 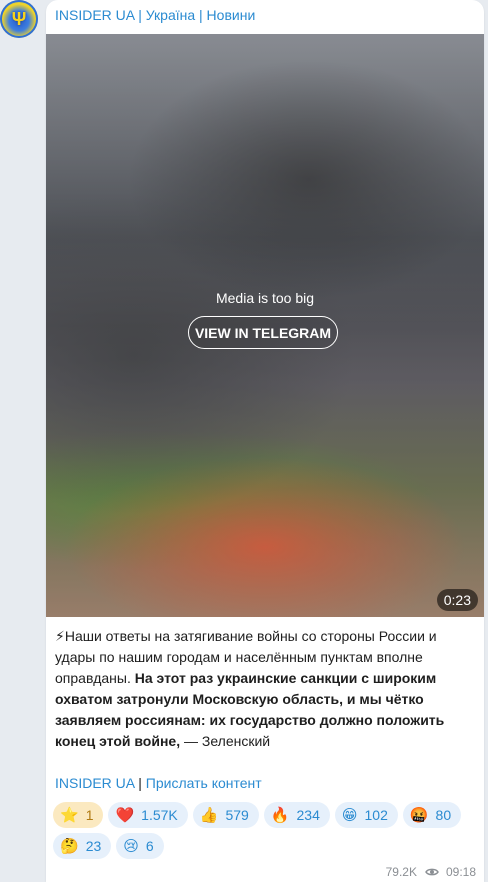 I want to click on crying-face-icon: 😢, so click(x=131, y=846).